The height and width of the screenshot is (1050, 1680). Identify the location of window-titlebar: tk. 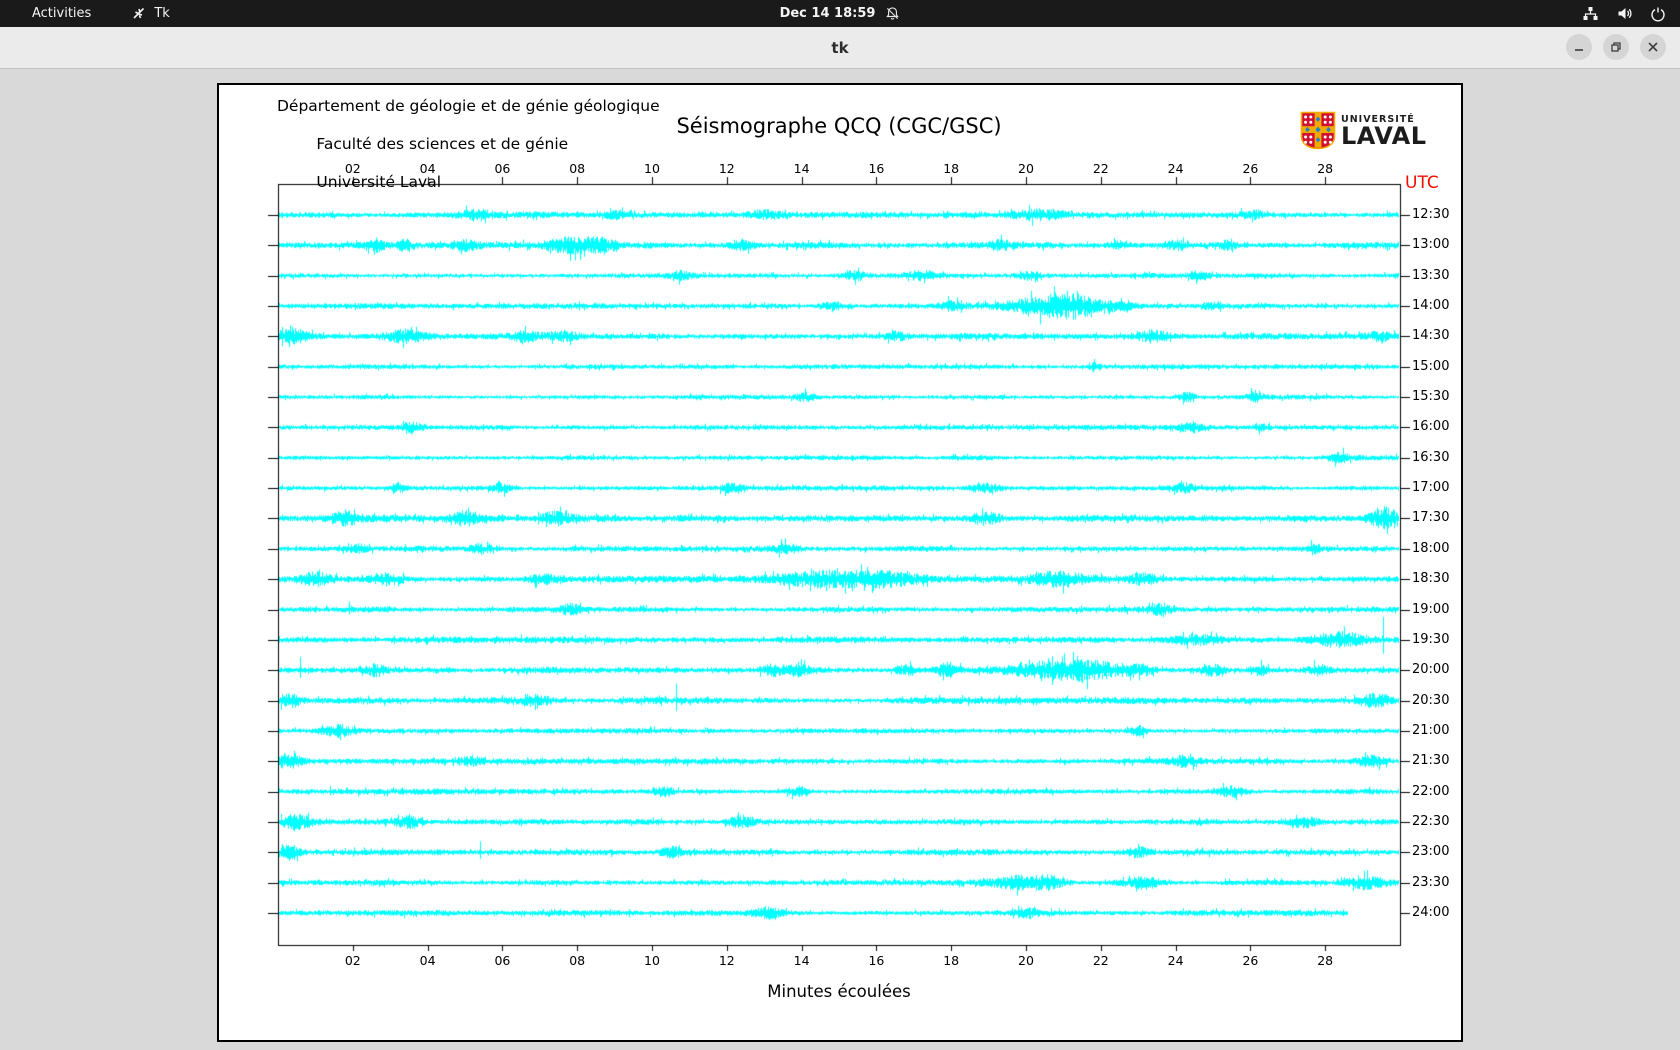
(840, 48).